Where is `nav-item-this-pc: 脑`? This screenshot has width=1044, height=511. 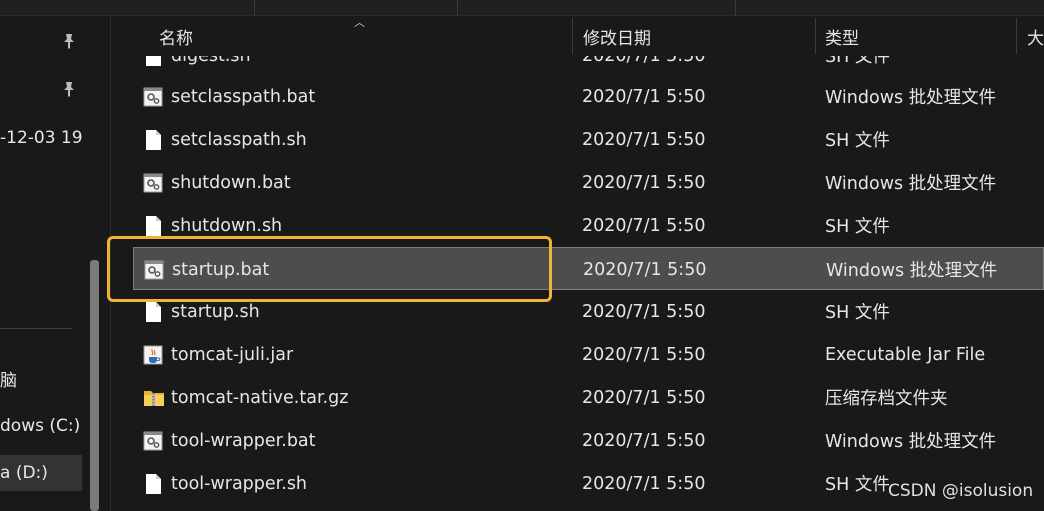 nav-item-this-pc: 脑 is located at coordinates (8, 378).